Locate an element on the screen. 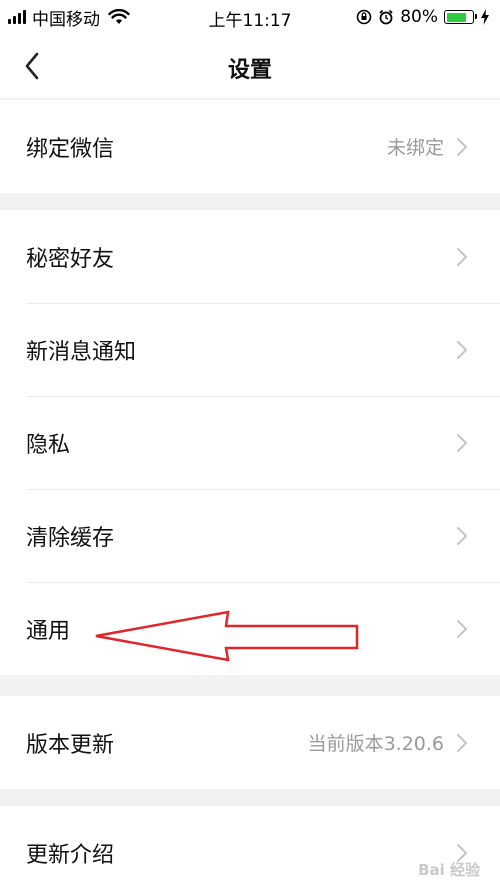 The width and height of the screenshot is (500, 888). settings-group-account: 绑定微信 未绑定 is located at coordinates (250, 146).